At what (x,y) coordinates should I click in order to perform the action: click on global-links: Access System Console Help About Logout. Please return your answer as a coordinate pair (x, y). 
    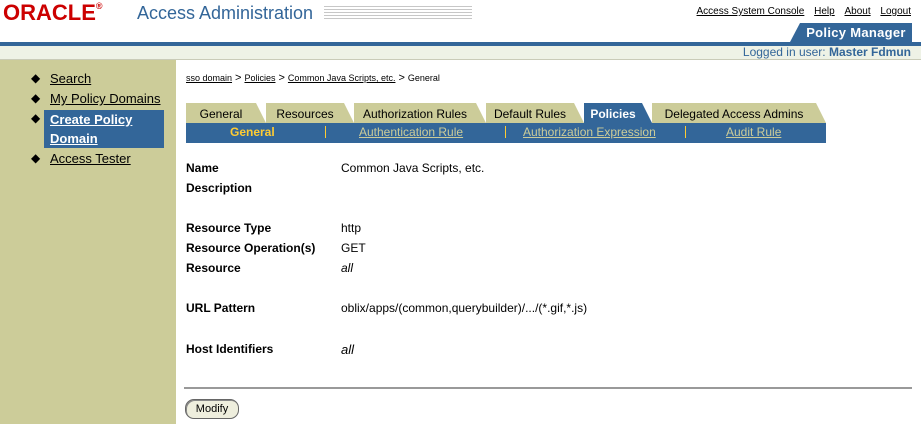
    Looking at the image, I should click on (800, 12).